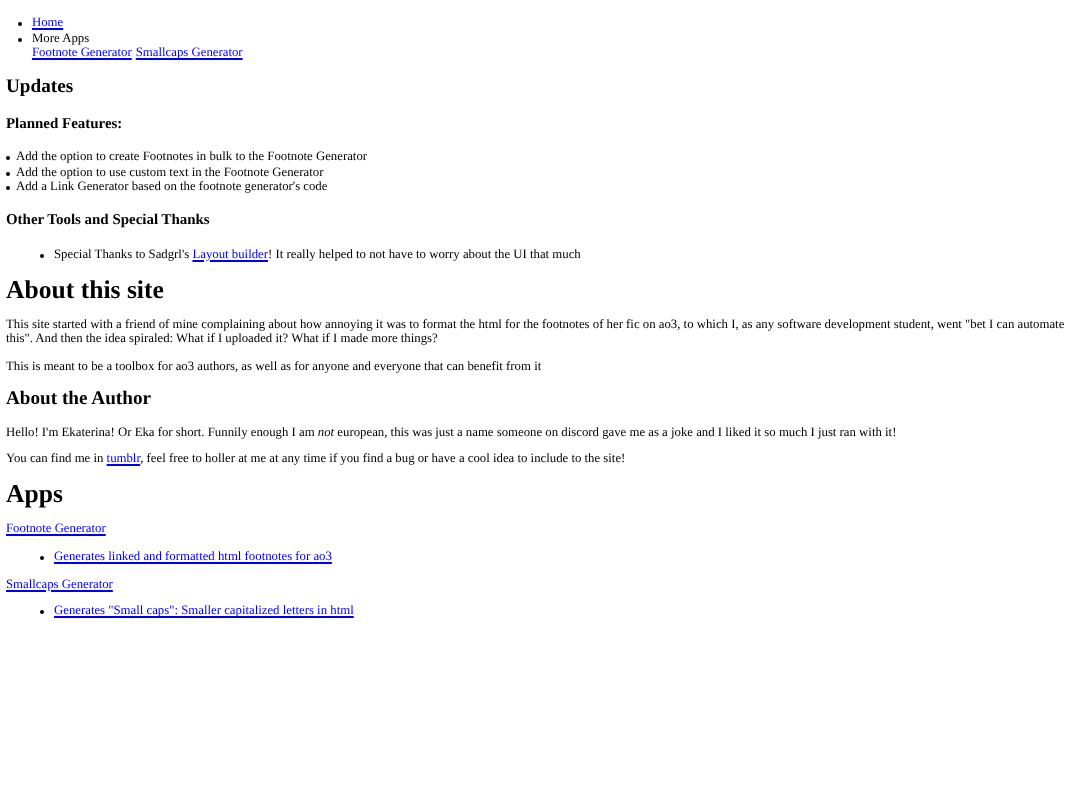 The width and height of the screenshot is (1080, 810). I want to click on section-heading: Updates, so click(41, 86).